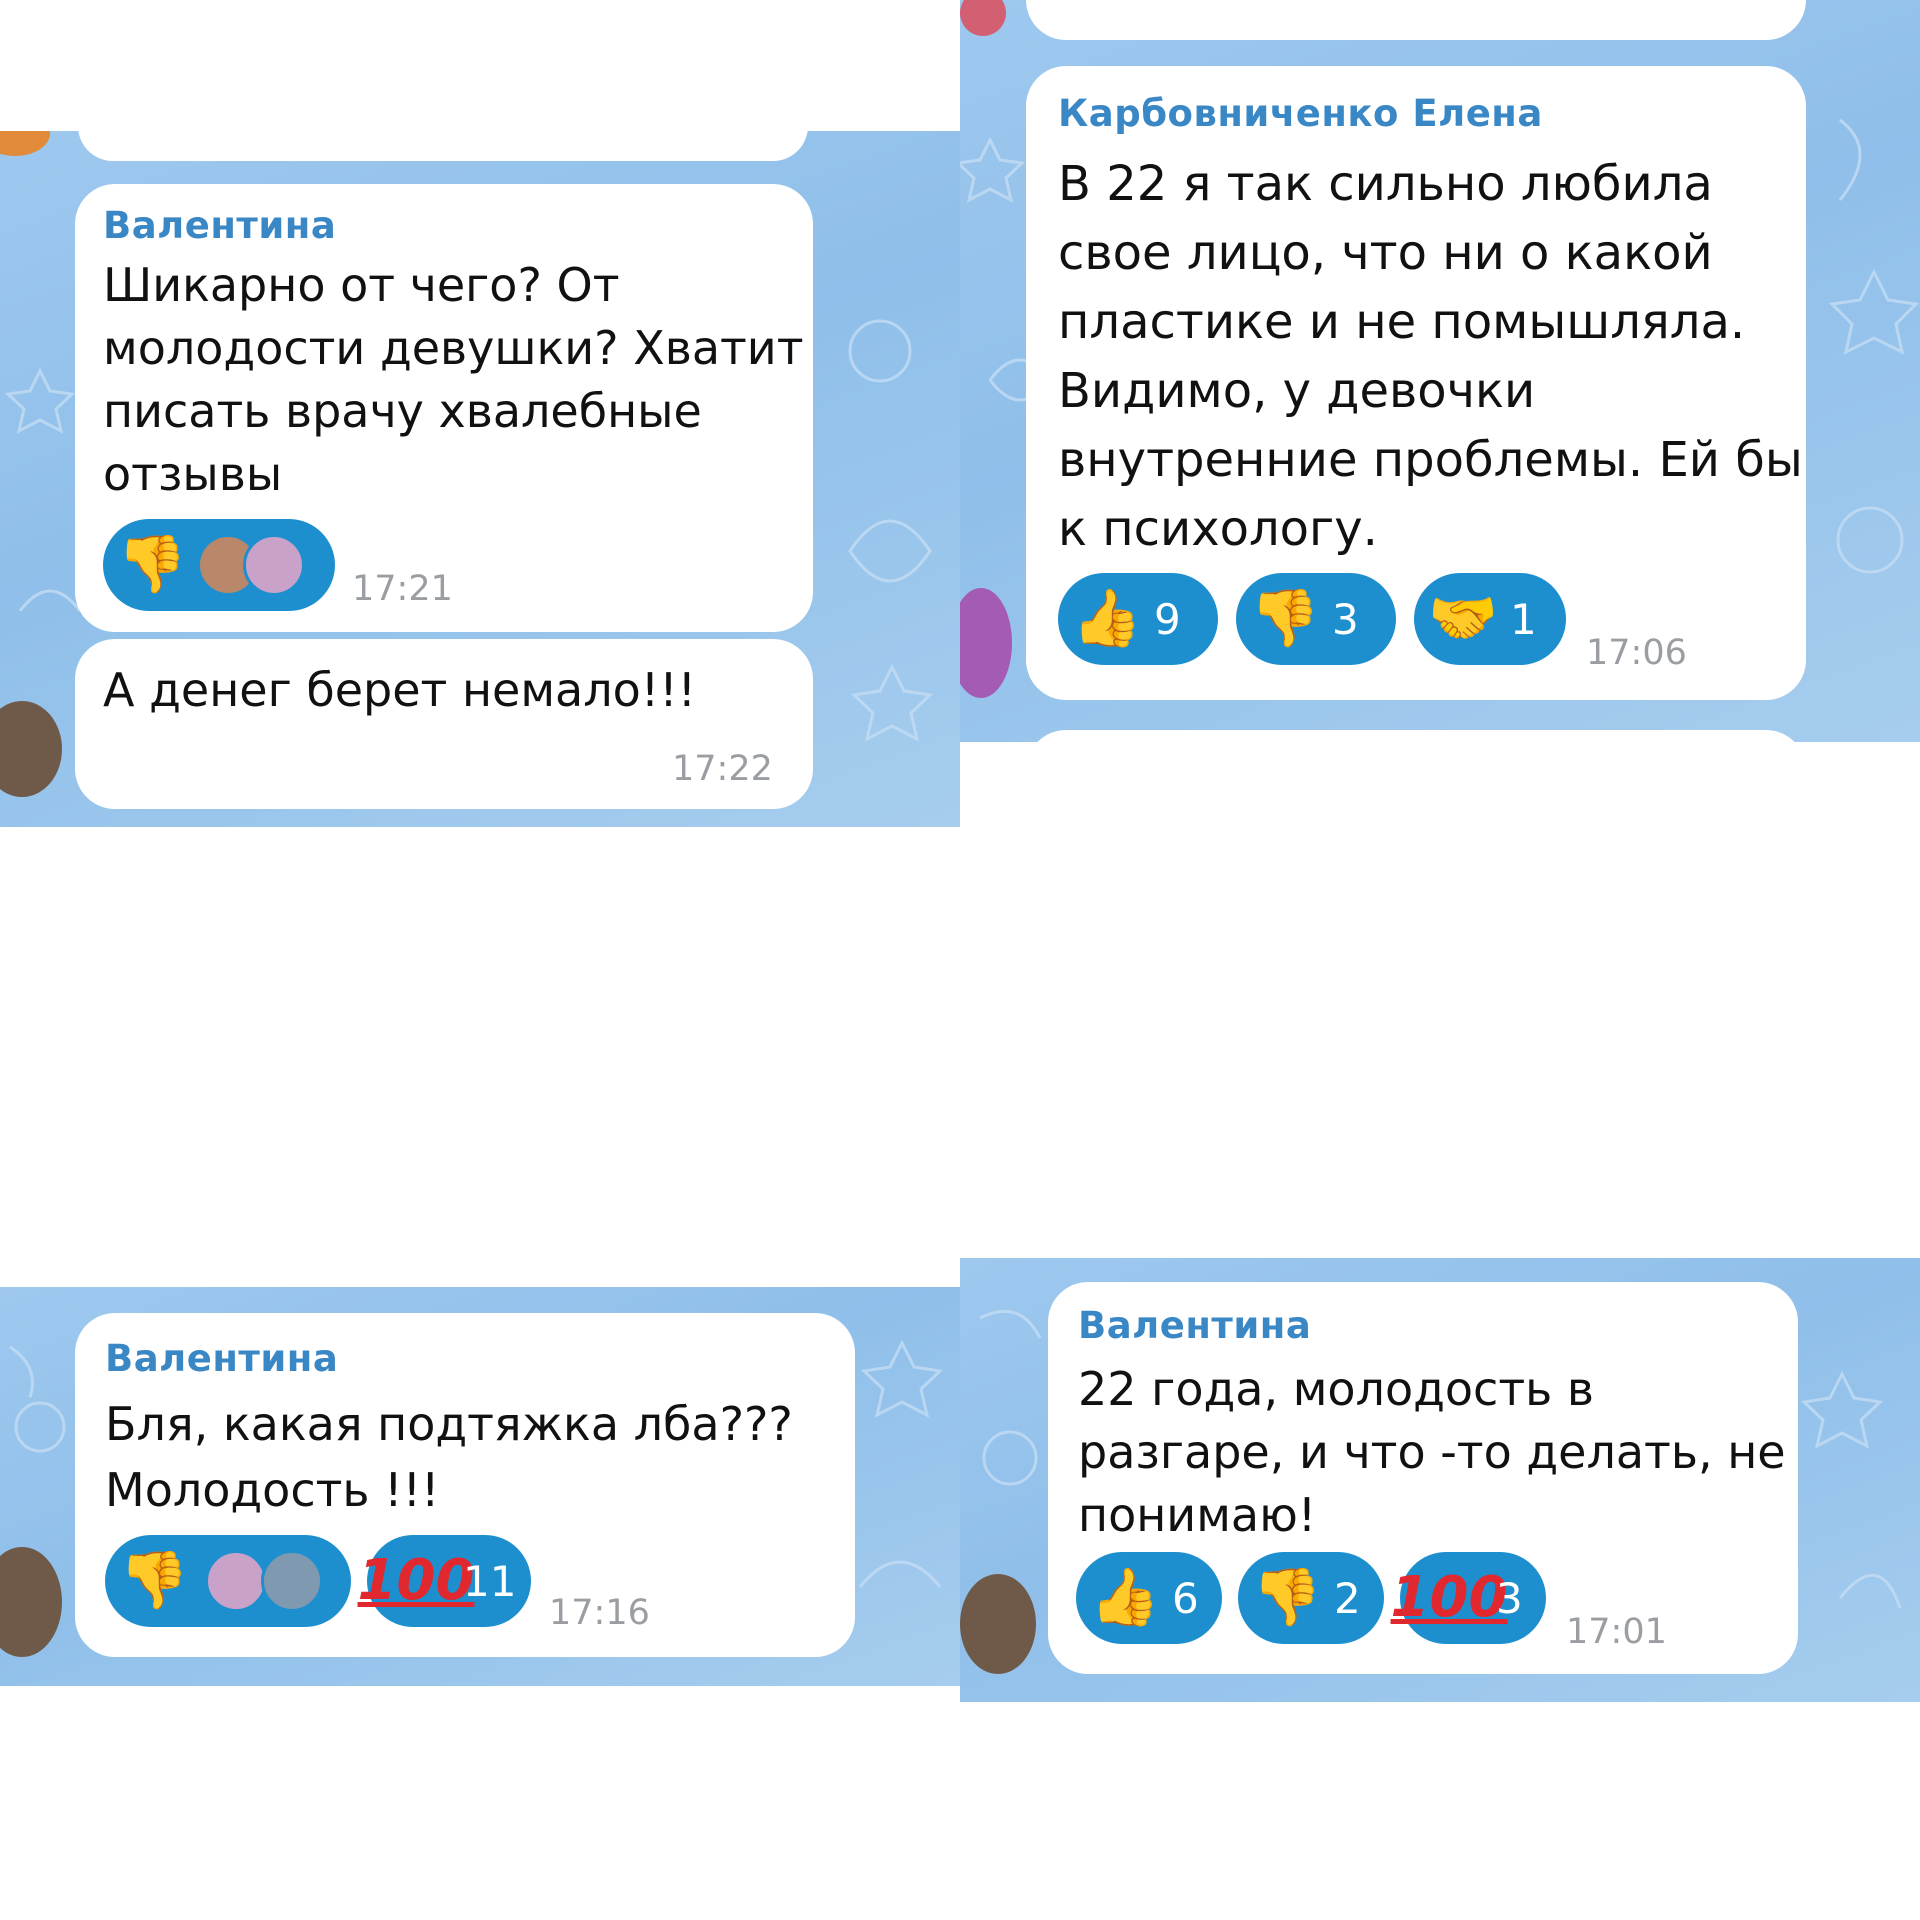 Image resolution: width=1920 pixels, height=1920 pixels. What do you see at coordinates (1616, 1632) in the screenshot?
I see `timestamp: 17:01` at bounding box center [1616, 1632].